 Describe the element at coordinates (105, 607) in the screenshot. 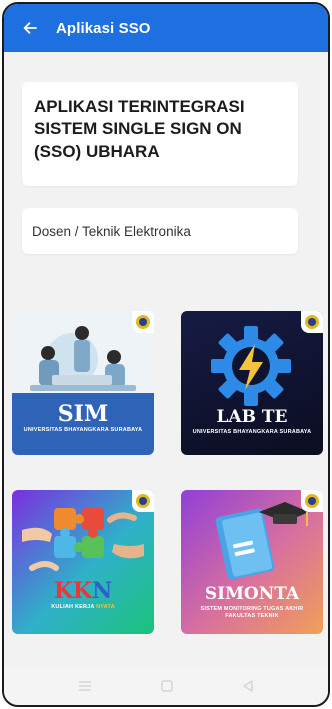

I see `app-subtitle-part: NYATA` at that location.